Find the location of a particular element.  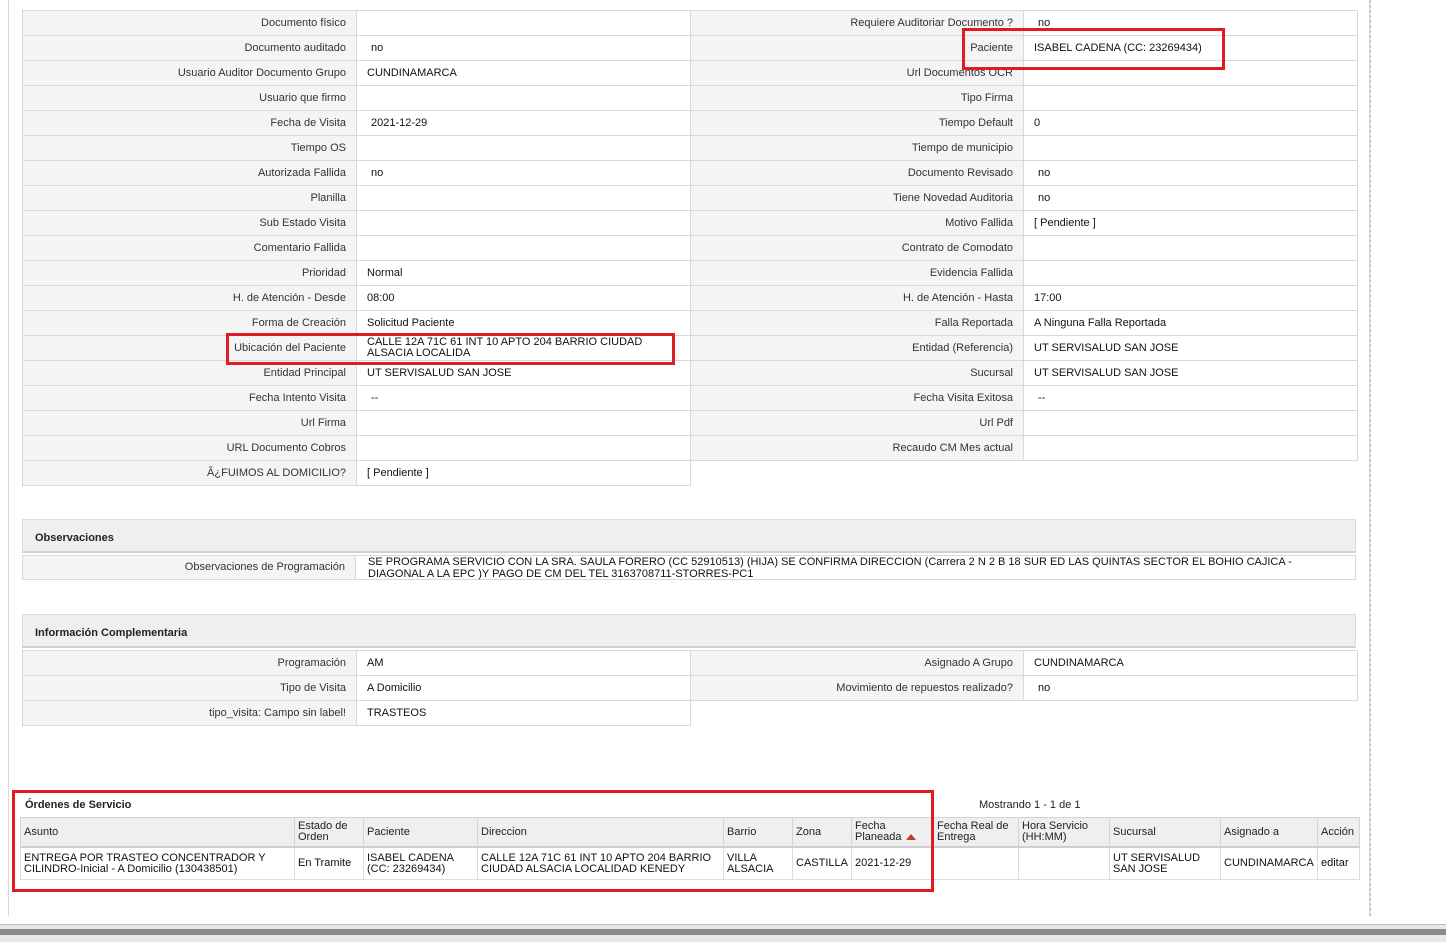

field-label: Tiempo OS is located at coordinates (189, 148).